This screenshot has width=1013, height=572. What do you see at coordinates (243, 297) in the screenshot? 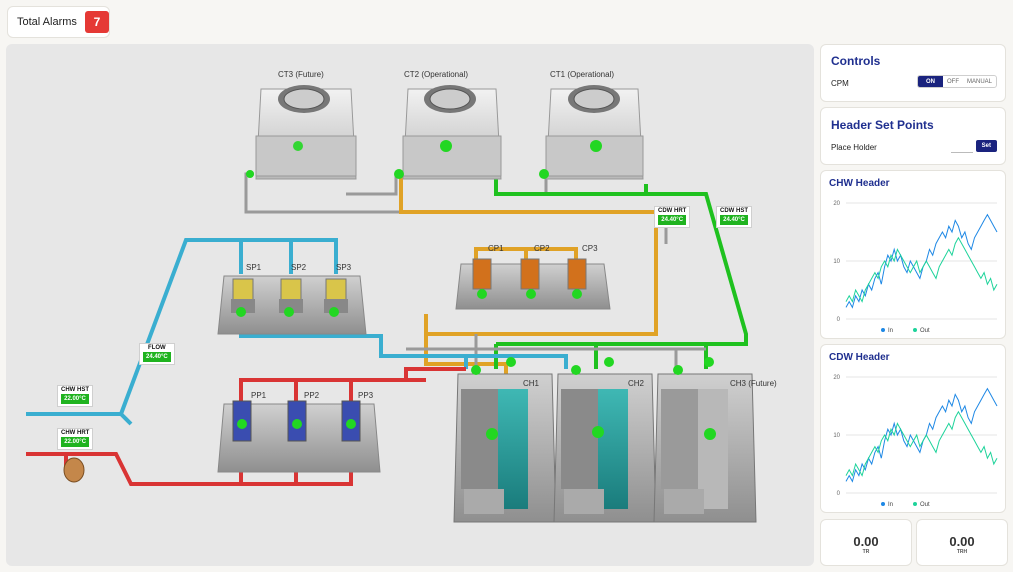
I see `pump-sp1` at bounding box center [243, 297].